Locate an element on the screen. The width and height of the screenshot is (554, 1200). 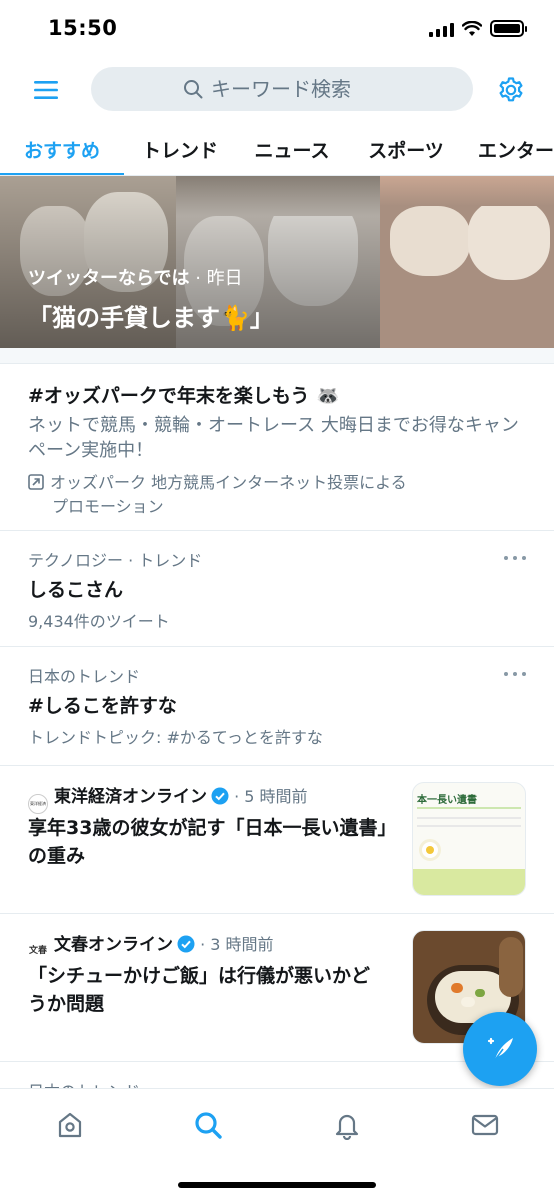
status-icons is located at coordinates (478, 28).